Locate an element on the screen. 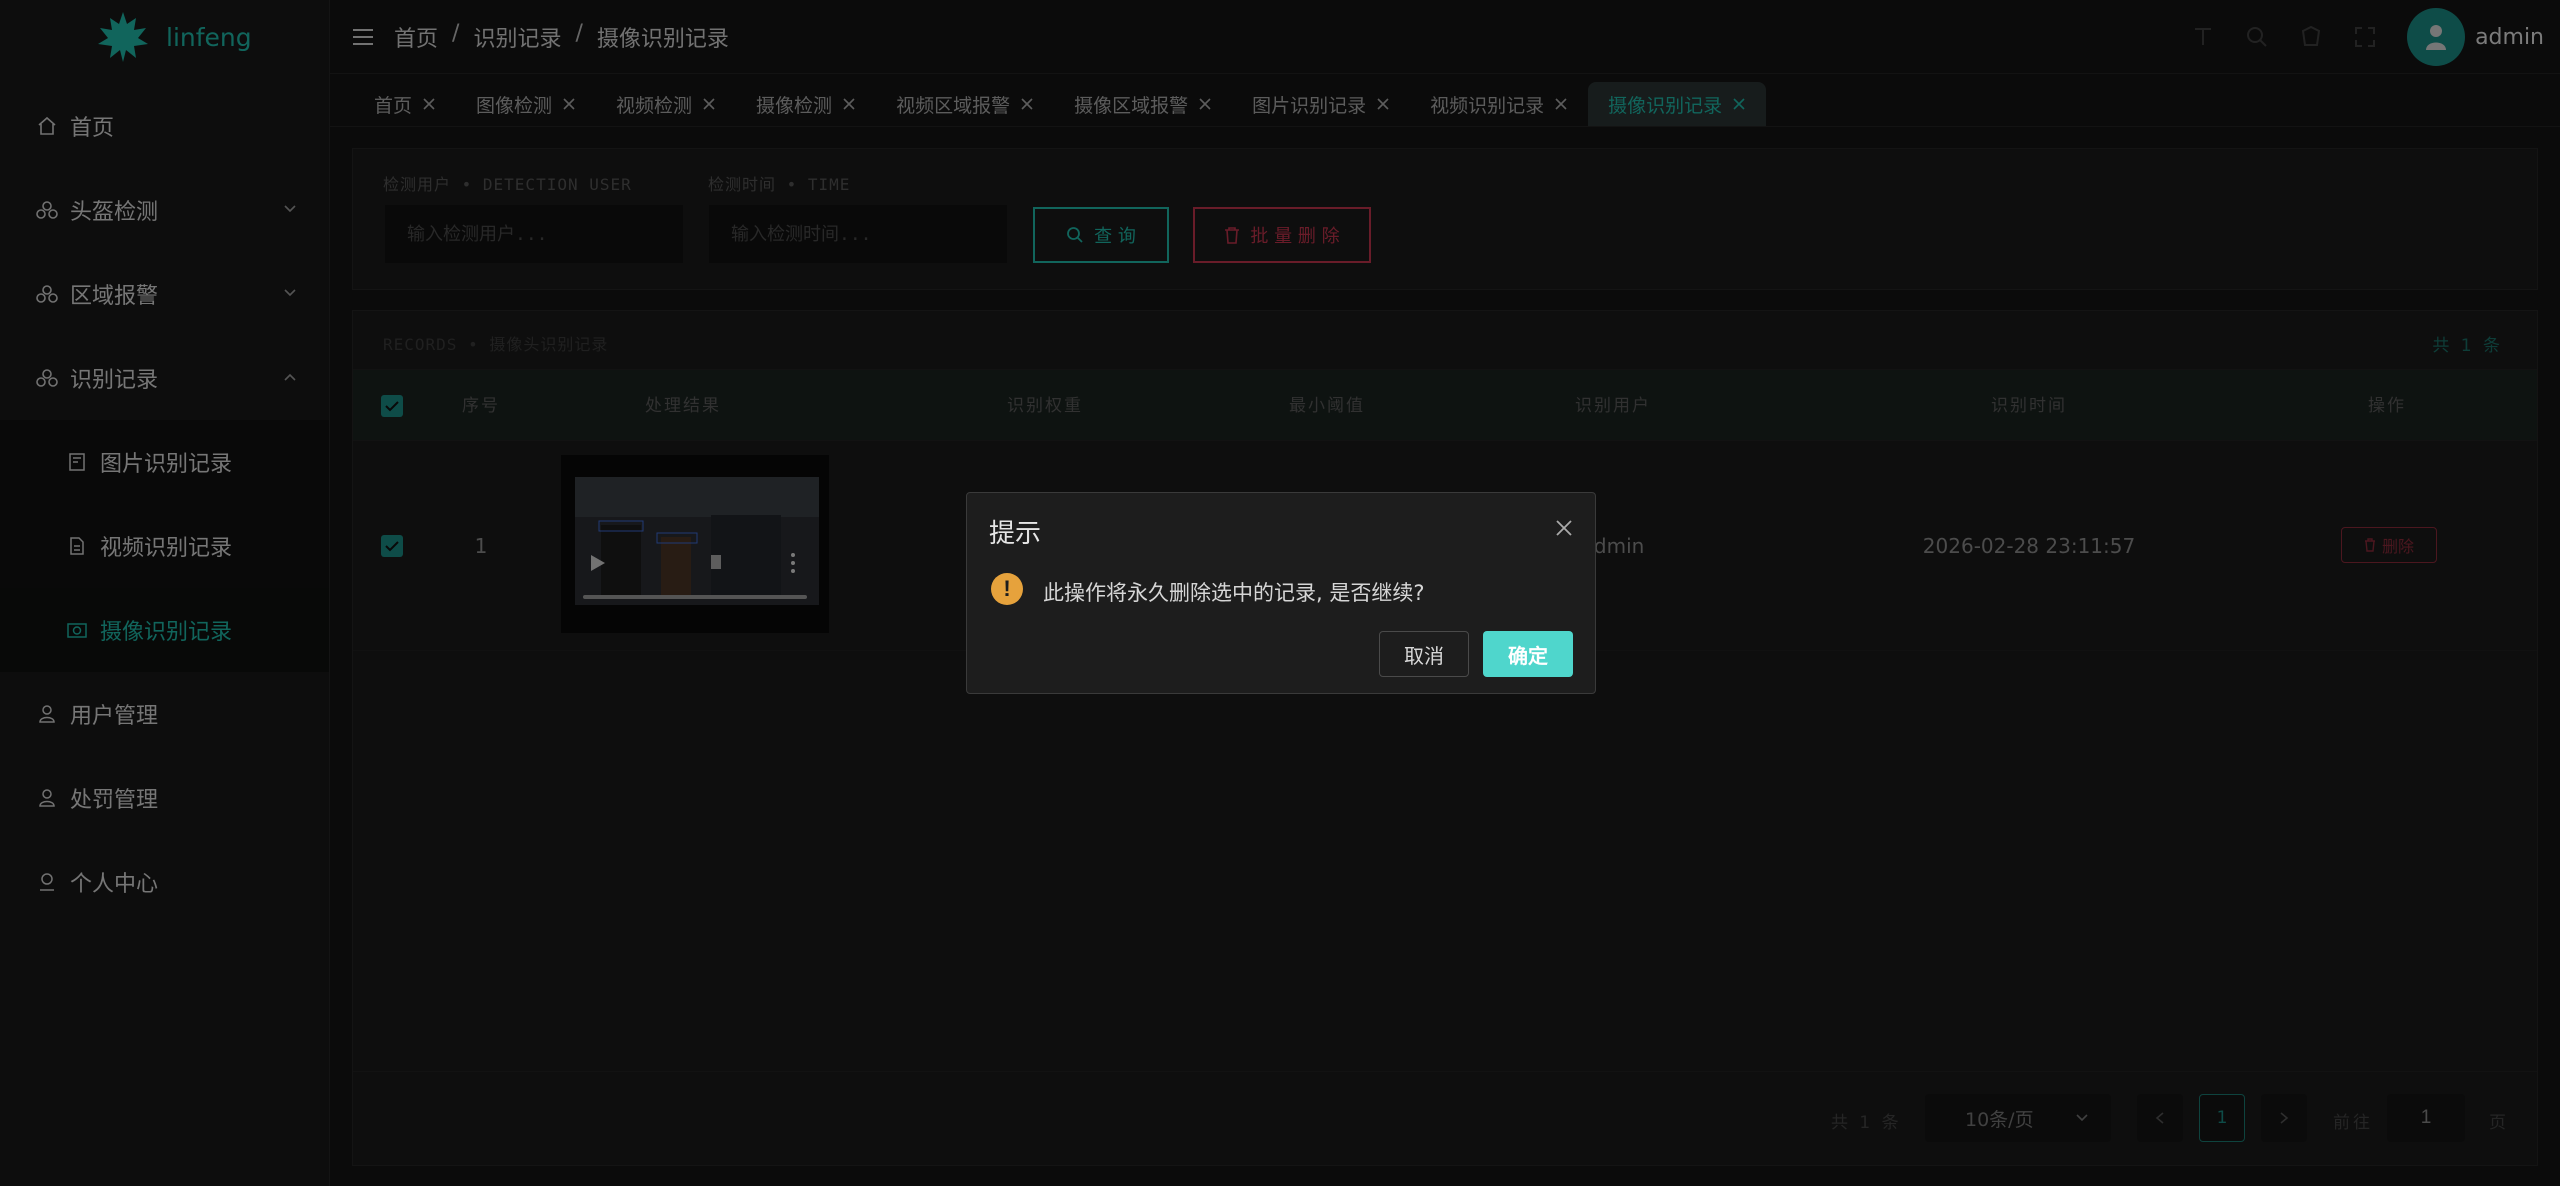 This screenshot has height=1186, width=2560. confirm-button-label: 确定 is located at coordinates (1528, 655).